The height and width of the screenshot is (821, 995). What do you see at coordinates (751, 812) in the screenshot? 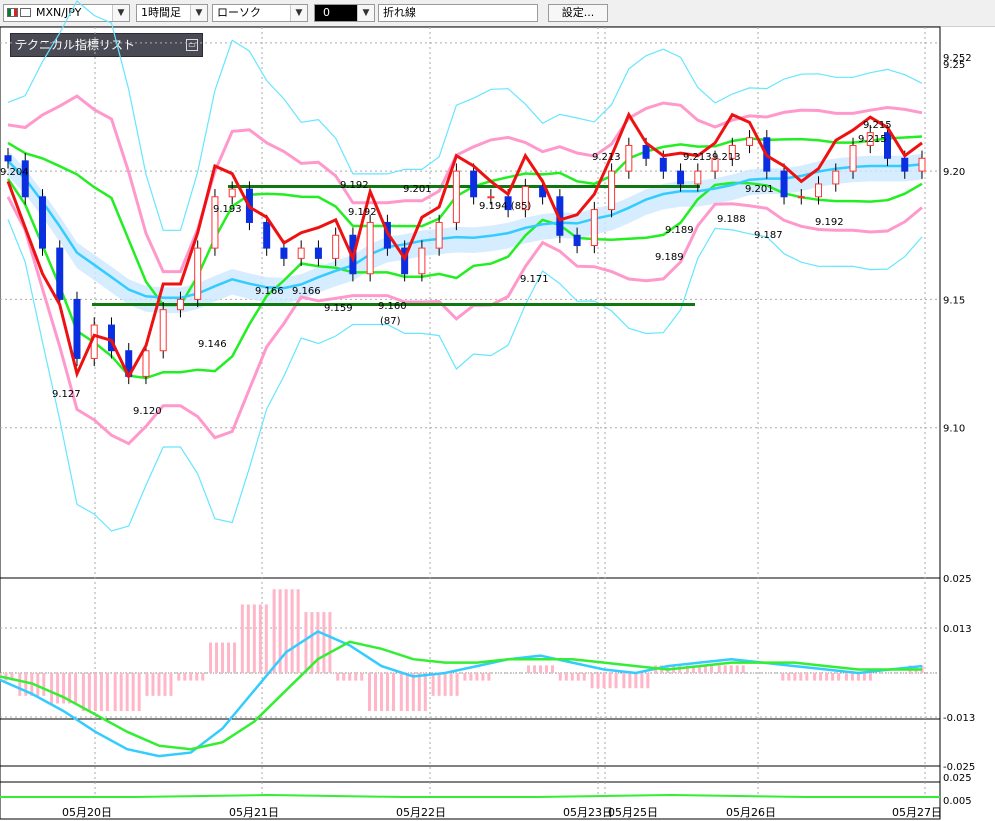
I see `x-axis-label: 05月26日` at bounding box center [751, 812].